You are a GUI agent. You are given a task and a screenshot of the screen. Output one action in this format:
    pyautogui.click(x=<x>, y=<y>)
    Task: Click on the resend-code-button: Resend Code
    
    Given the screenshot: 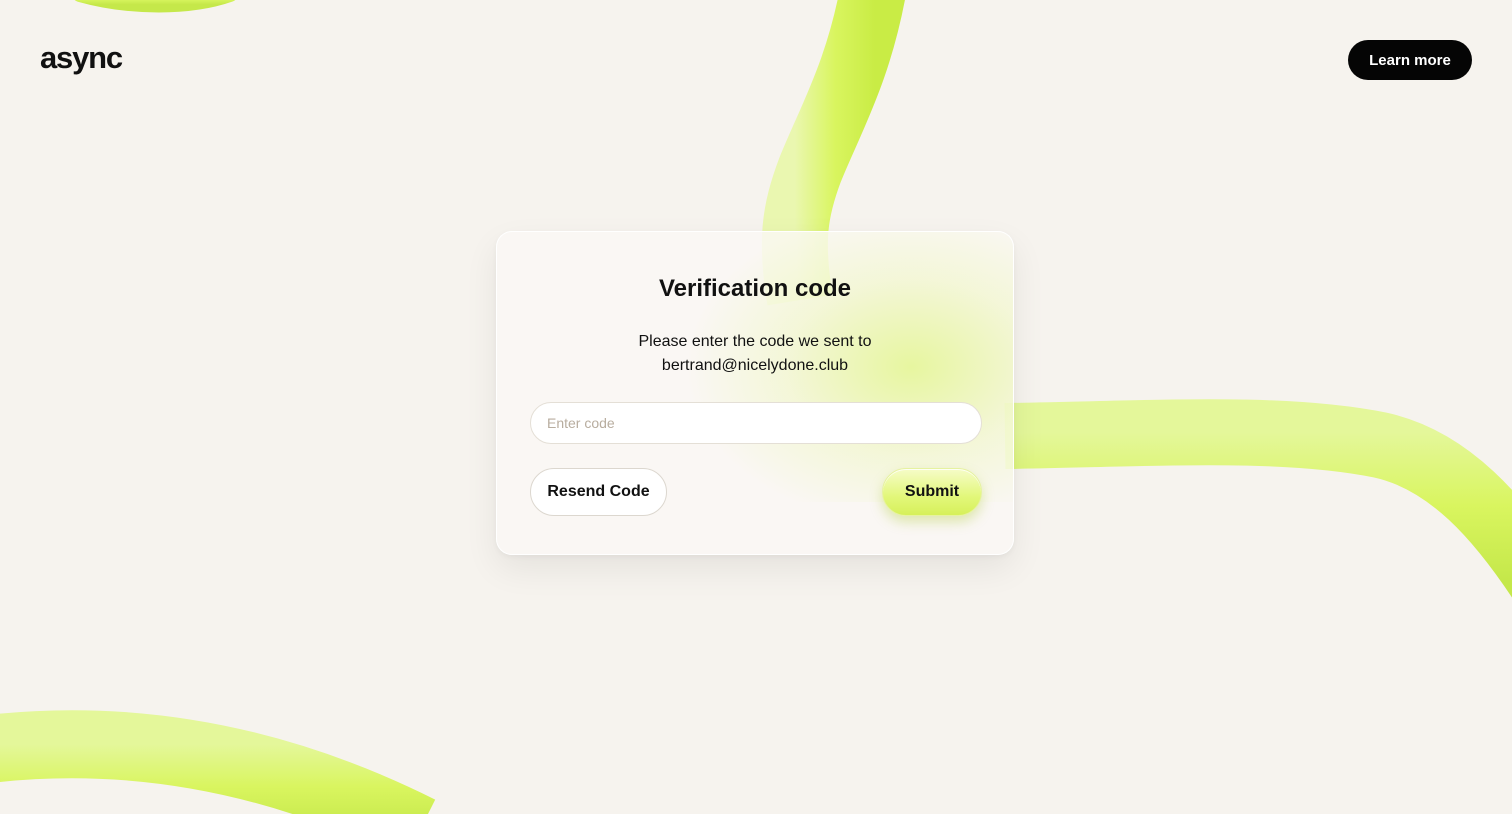 What is the action you would take?
    pyautogui.click(x=598, y=492)
    